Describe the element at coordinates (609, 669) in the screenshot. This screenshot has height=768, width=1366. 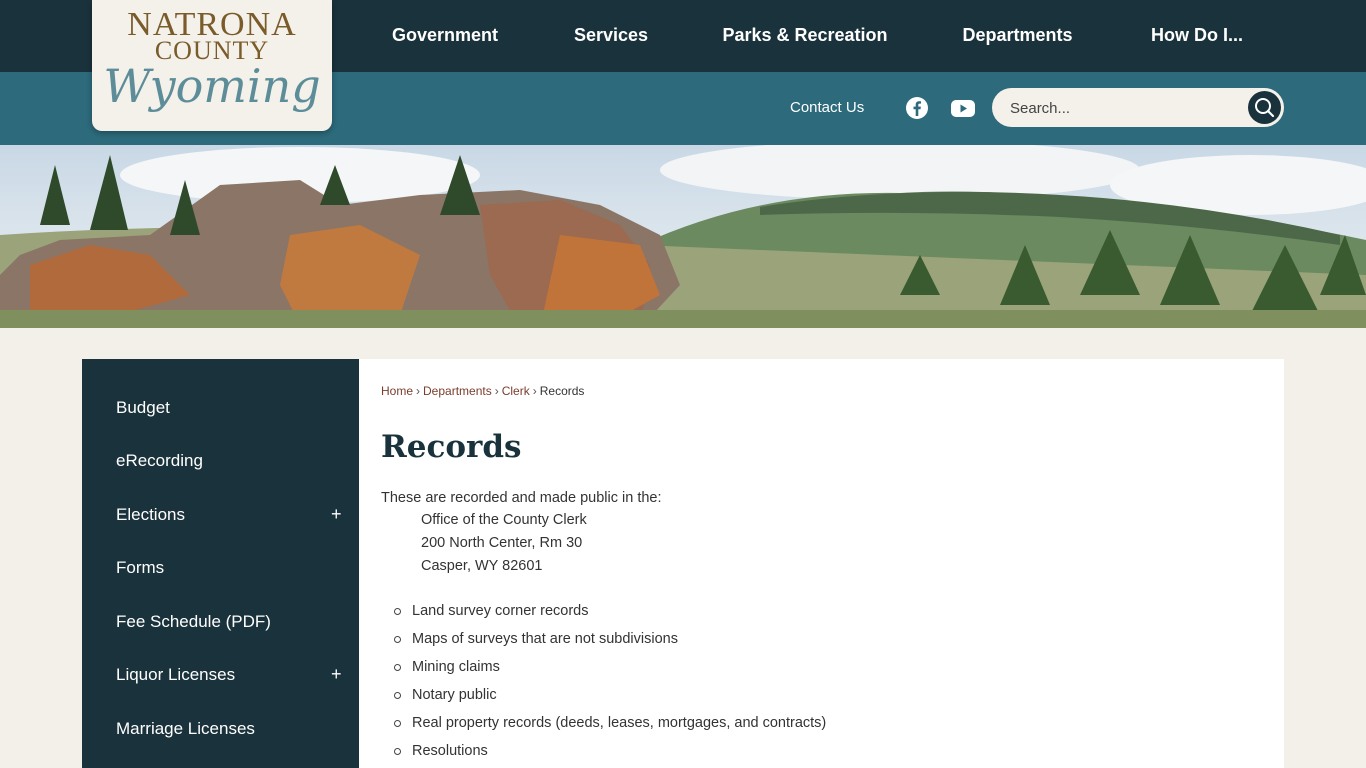
I see `list-item: Mining claims` at that location.